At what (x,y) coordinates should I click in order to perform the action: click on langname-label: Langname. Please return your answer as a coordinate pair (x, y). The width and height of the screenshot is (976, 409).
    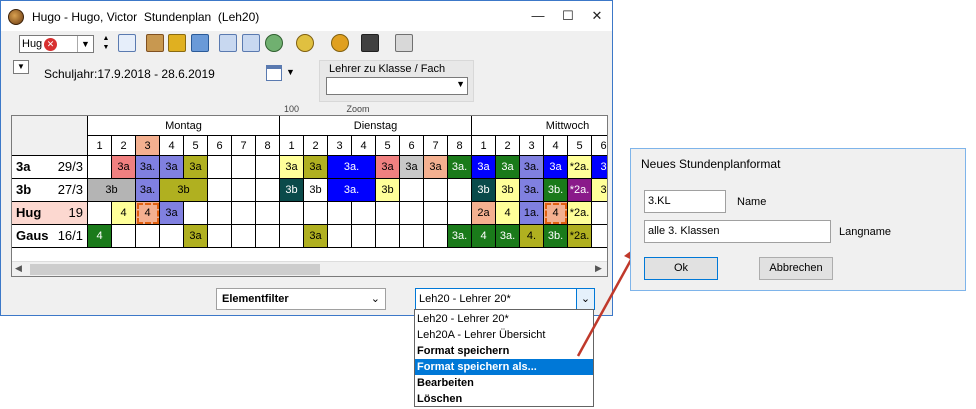
    Looking at the image, I should click on (865, 232).